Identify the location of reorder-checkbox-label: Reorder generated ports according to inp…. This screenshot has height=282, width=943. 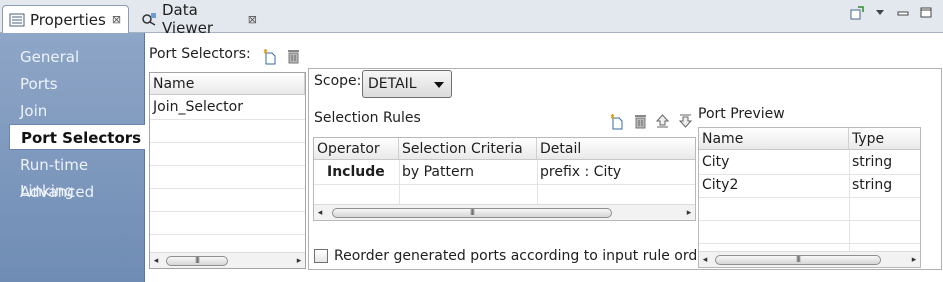
(523, 256).